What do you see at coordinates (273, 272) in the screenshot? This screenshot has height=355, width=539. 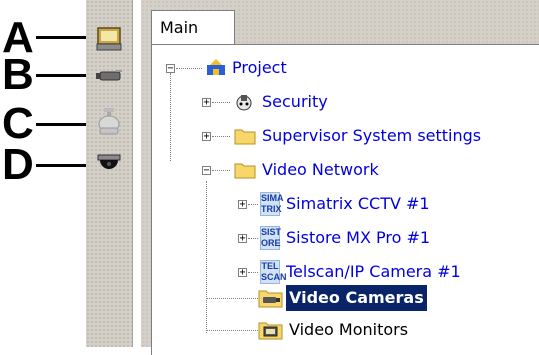 I see `telscan-icon: TEL SCAN` at bounding box center [273, 272].